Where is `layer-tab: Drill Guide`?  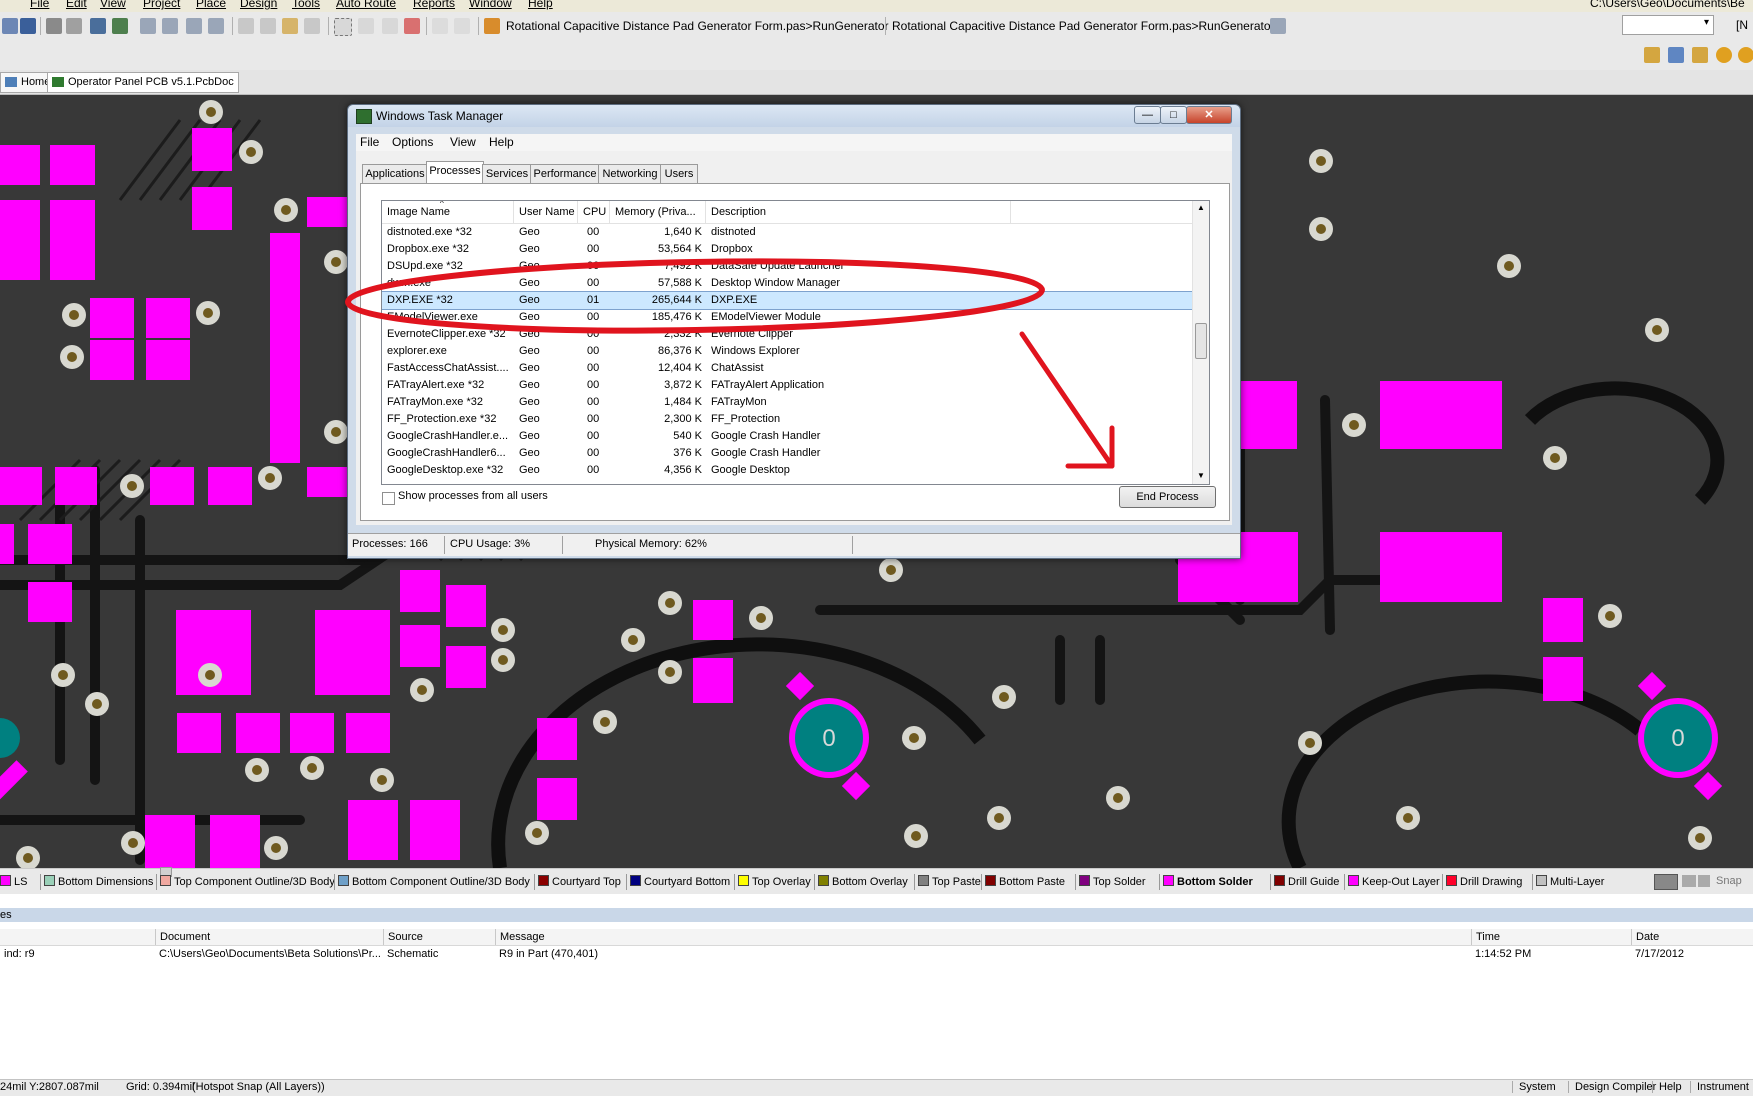
layer-tab: Drill Guide is located at coordinates (1306, 882).